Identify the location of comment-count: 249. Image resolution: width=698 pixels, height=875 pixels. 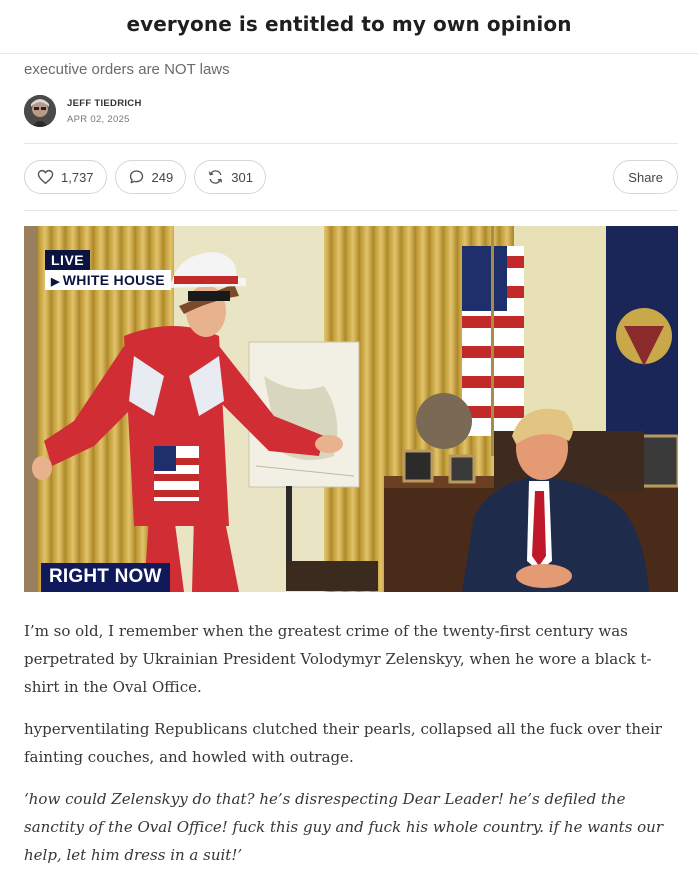
(162, 177).